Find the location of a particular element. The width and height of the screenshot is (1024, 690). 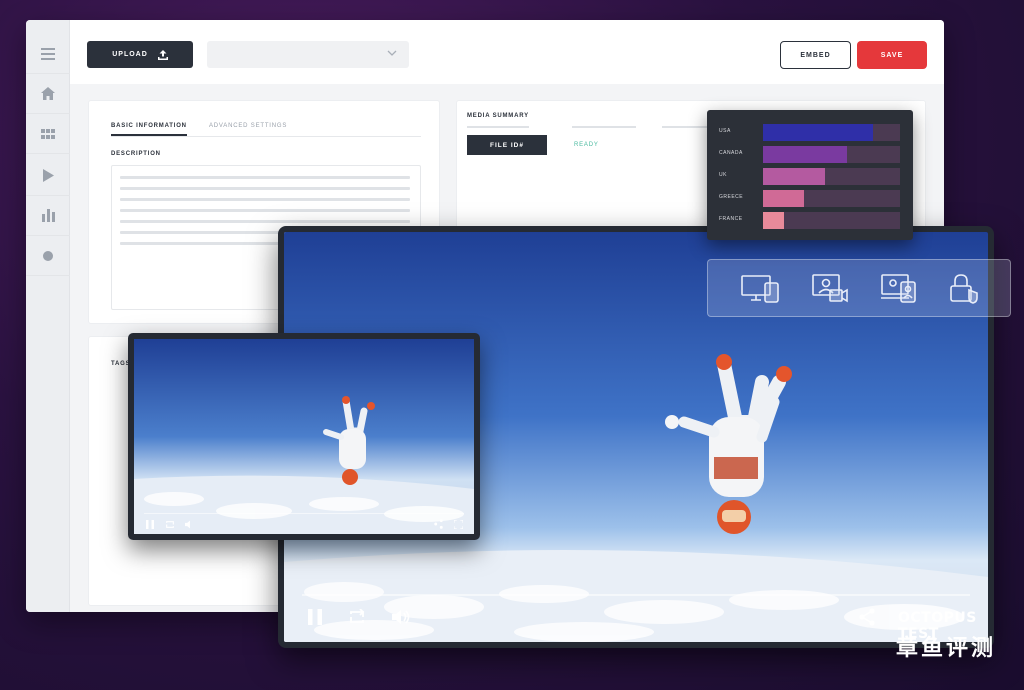

chart-bar-row: GREECE is located at coordinates (810, 197).